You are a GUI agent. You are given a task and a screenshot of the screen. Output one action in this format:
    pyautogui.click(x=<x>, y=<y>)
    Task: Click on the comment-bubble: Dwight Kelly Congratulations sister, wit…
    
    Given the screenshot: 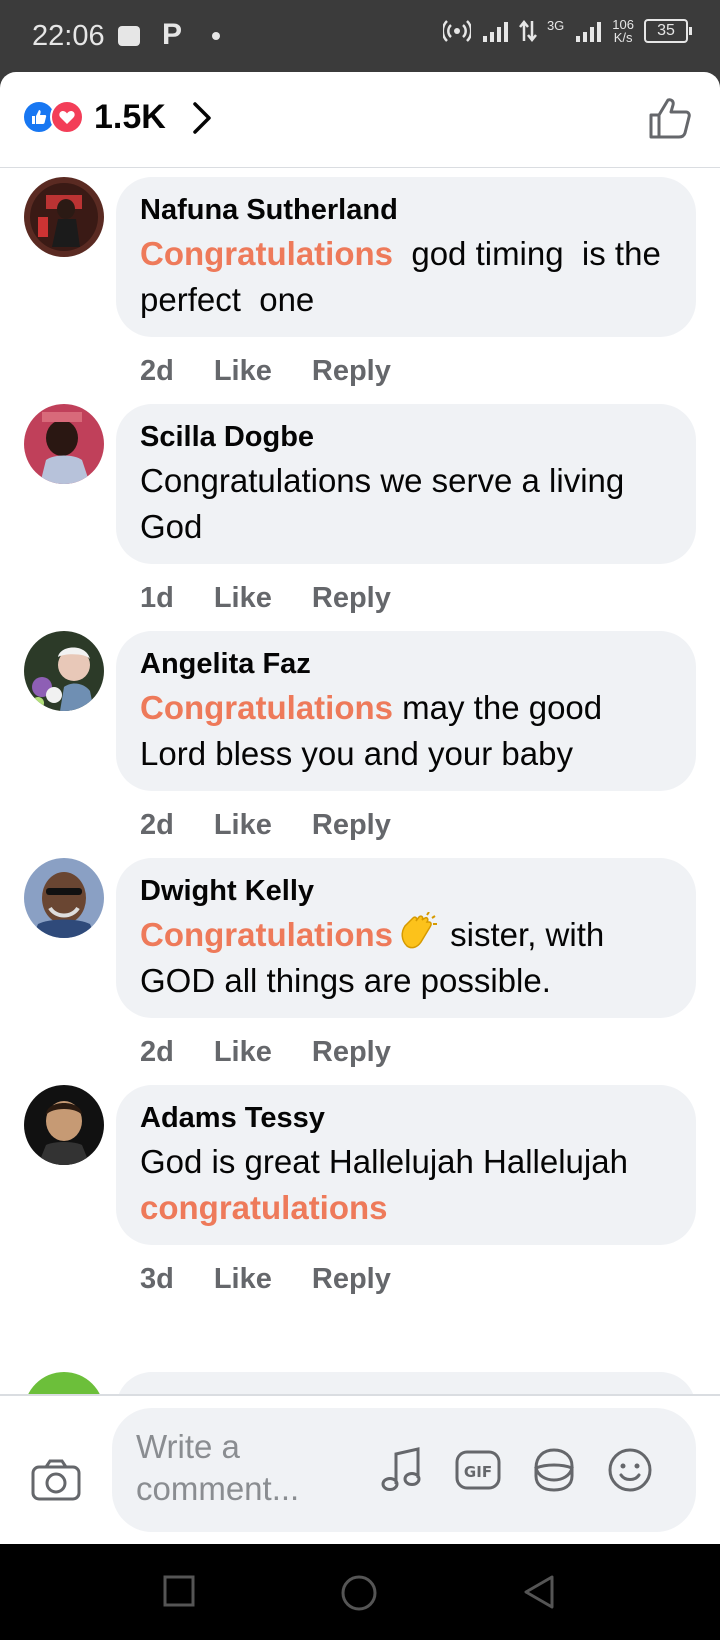 What is the action you would take?
    pyautogui.click(x=406, y=938)
    